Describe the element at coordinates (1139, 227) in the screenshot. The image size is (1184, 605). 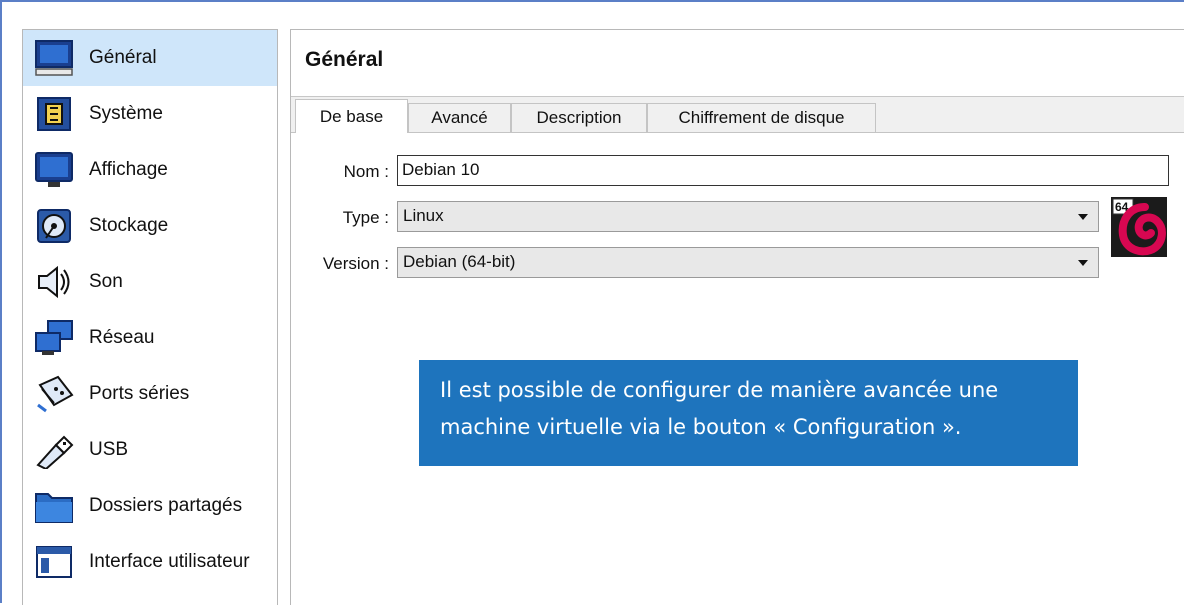
I see `debian-logo-icon: 64` at that location.